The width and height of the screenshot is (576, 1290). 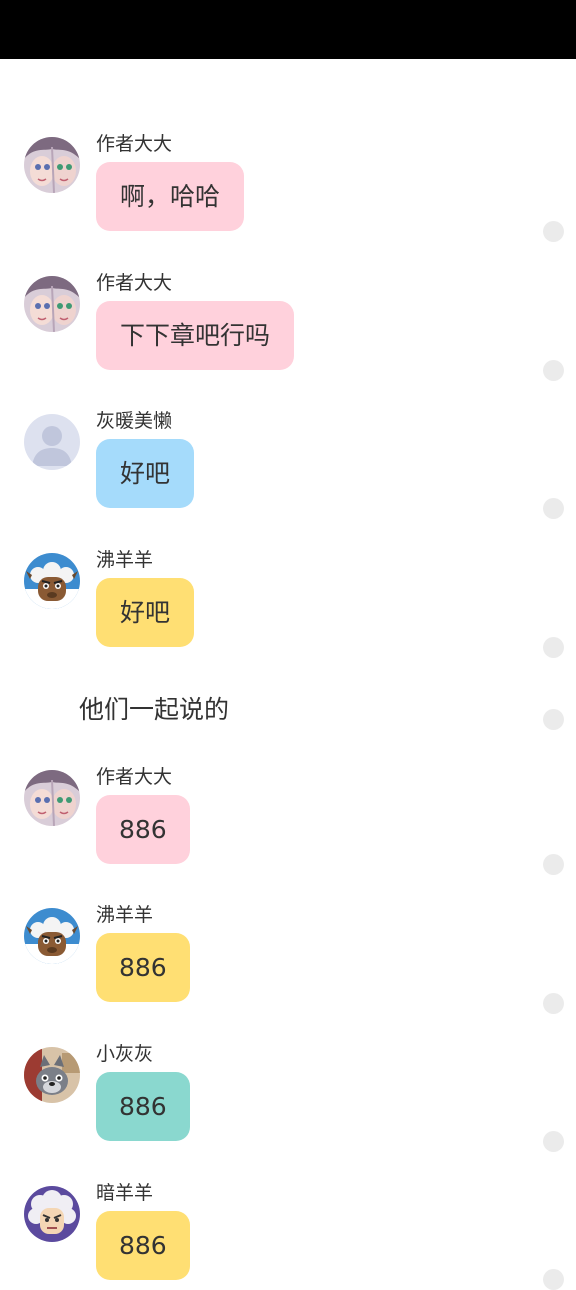 What do you see at coordinates (52, 1214) in the screenshot?
I see `dark-sheep-avatar-icon` at bounding box center [52, 1214].